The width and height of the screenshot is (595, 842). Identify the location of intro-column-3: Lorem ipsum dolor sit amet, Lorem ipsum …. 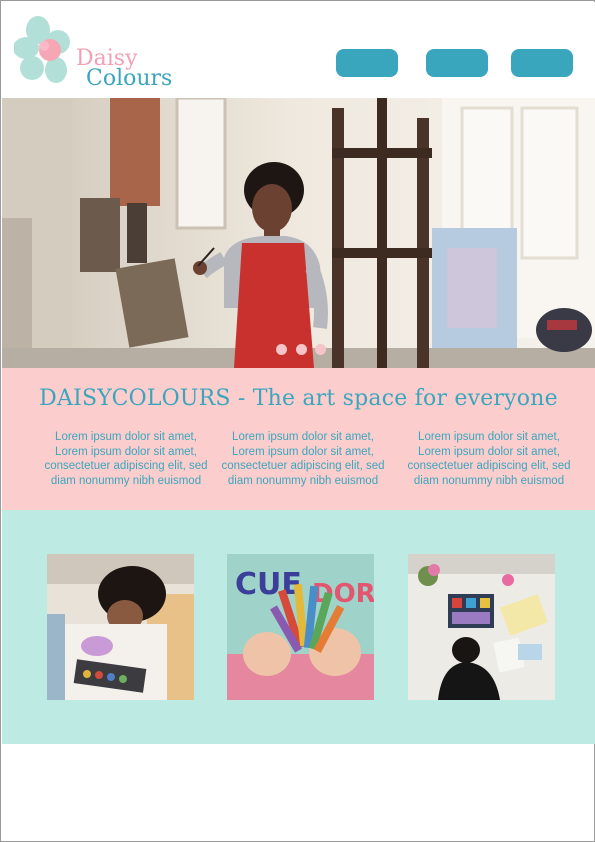
(489, 459).